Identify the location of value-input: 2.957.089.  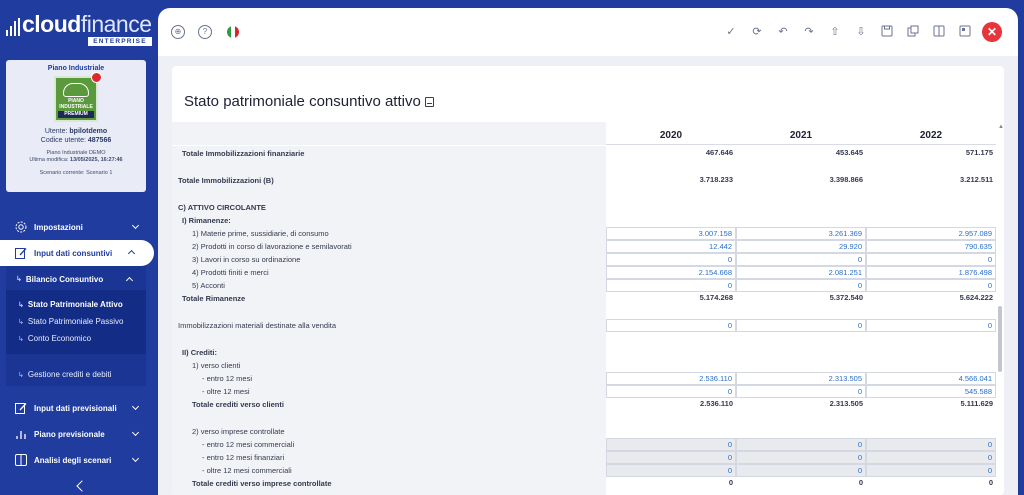
(931, 233).